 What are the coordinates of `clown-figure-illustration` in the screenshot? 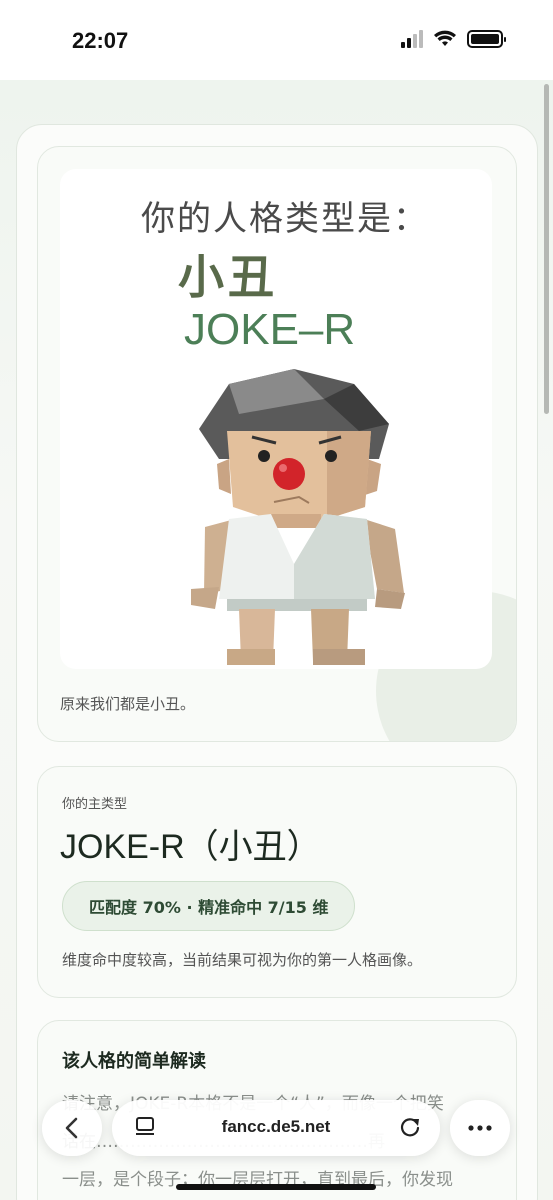 It's located at (298, 517).